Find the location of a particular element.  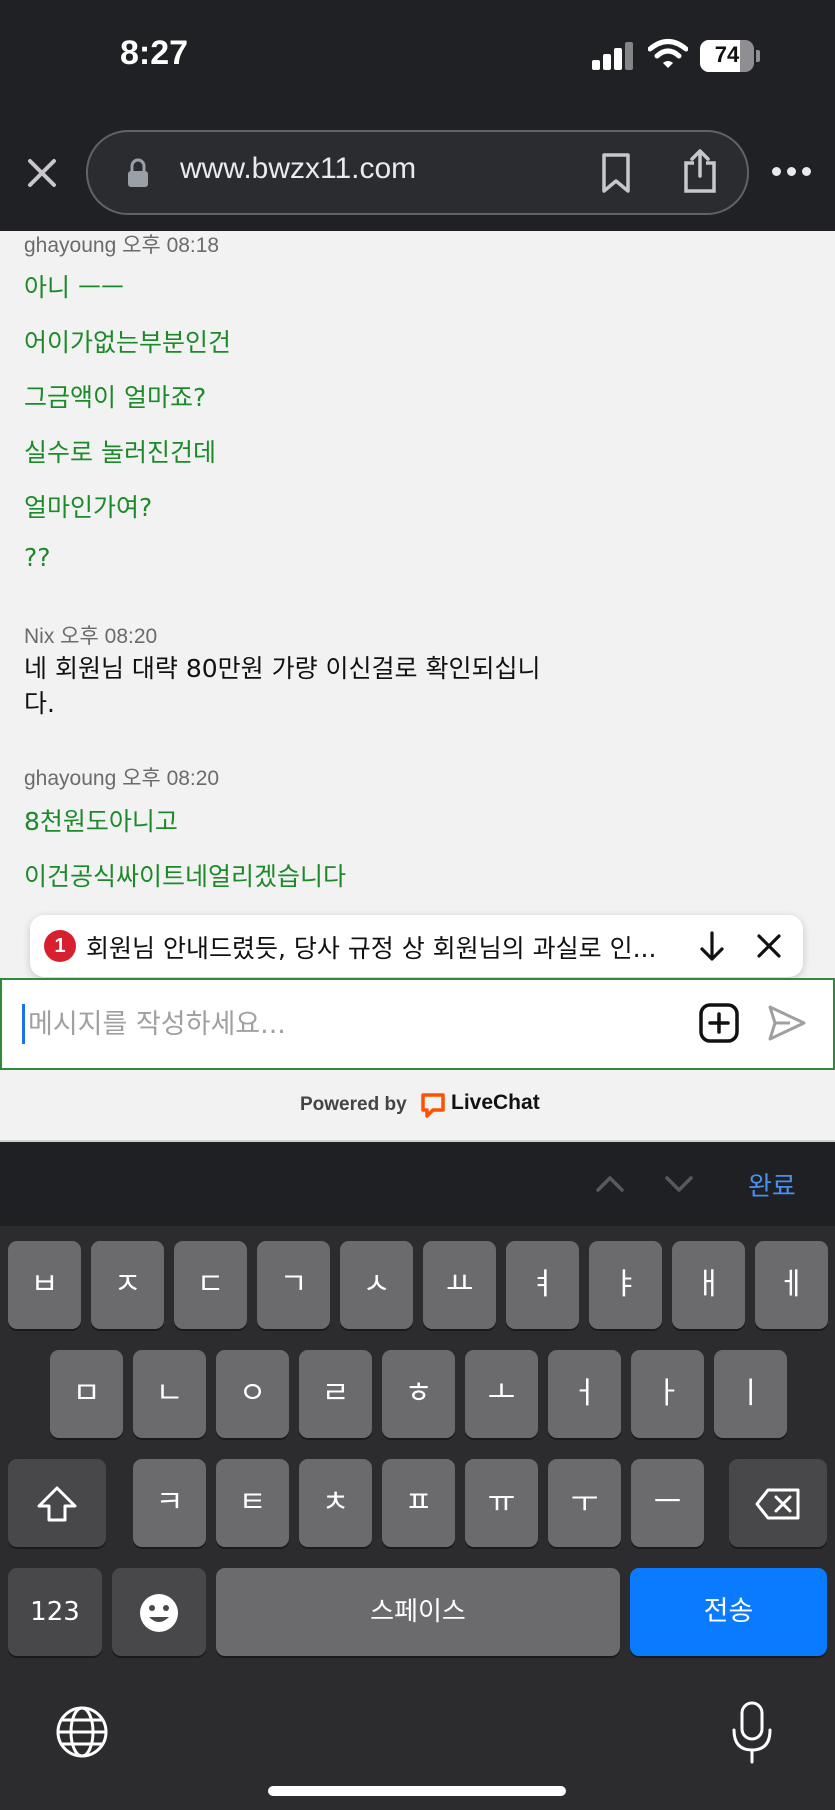

url-text: www.bwzx11.com is located at coordinates (298, 168).